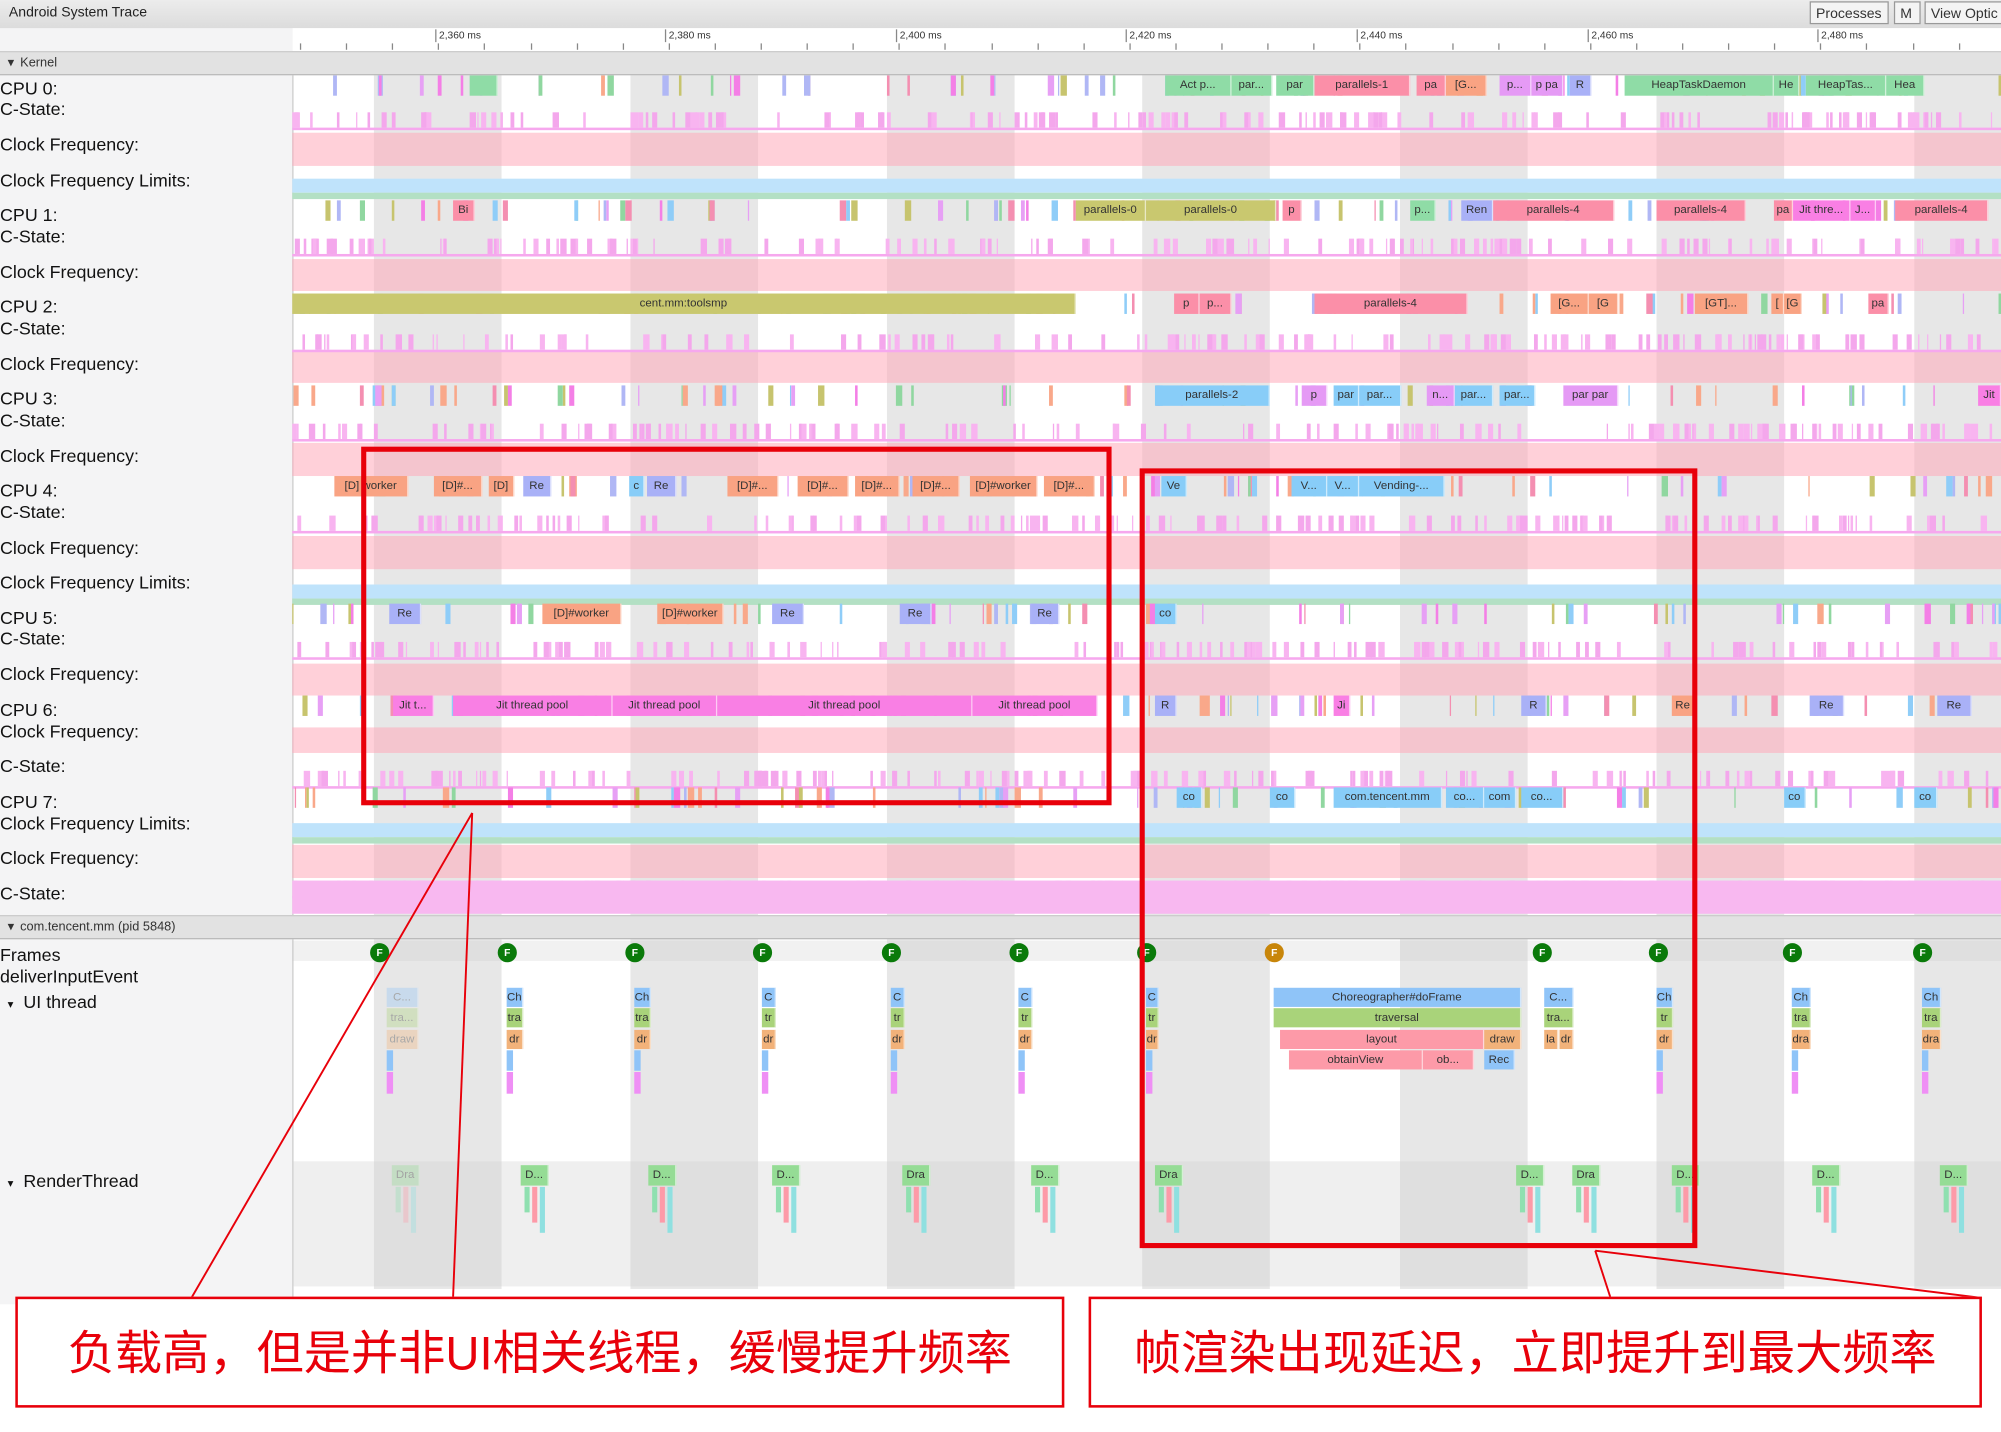 The image size is (2001, 1432). I want to click on cpu1-slice: pa, so click(1783, 210).